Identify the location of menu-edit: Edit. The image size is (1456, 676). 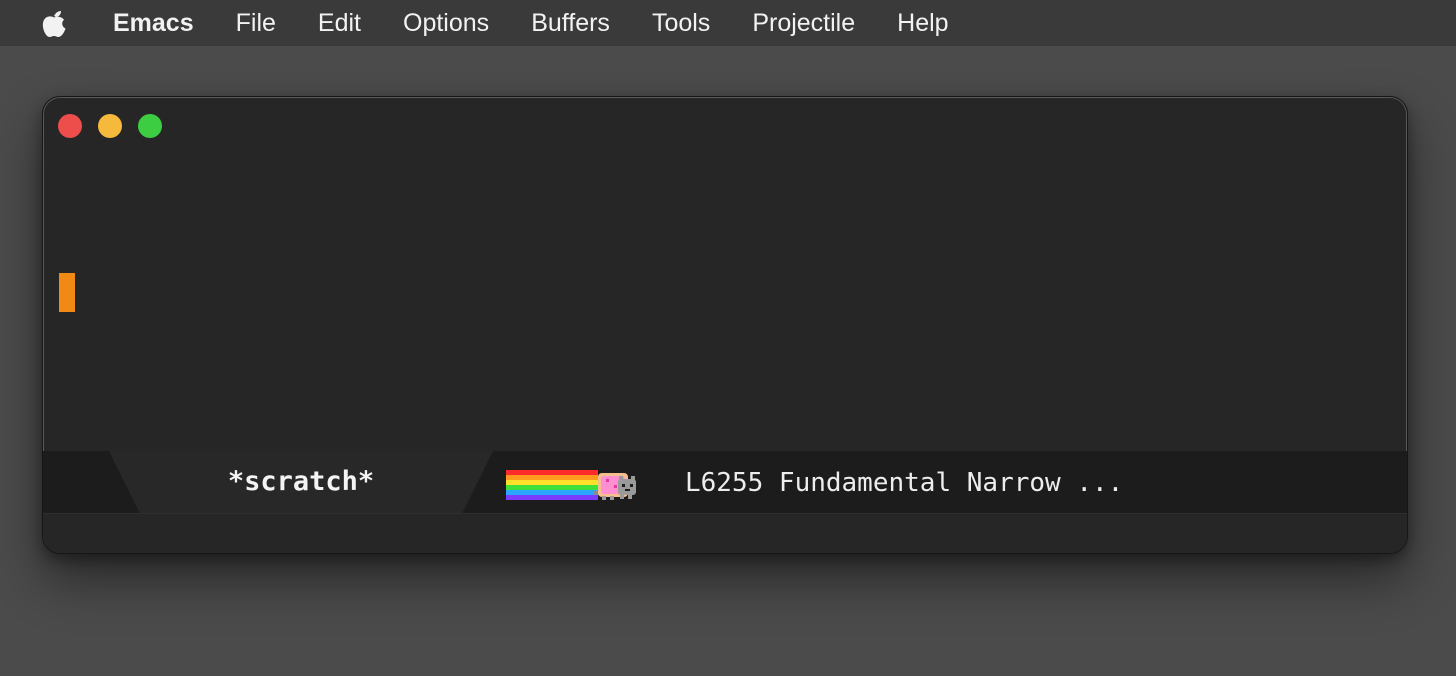
(339, 23).